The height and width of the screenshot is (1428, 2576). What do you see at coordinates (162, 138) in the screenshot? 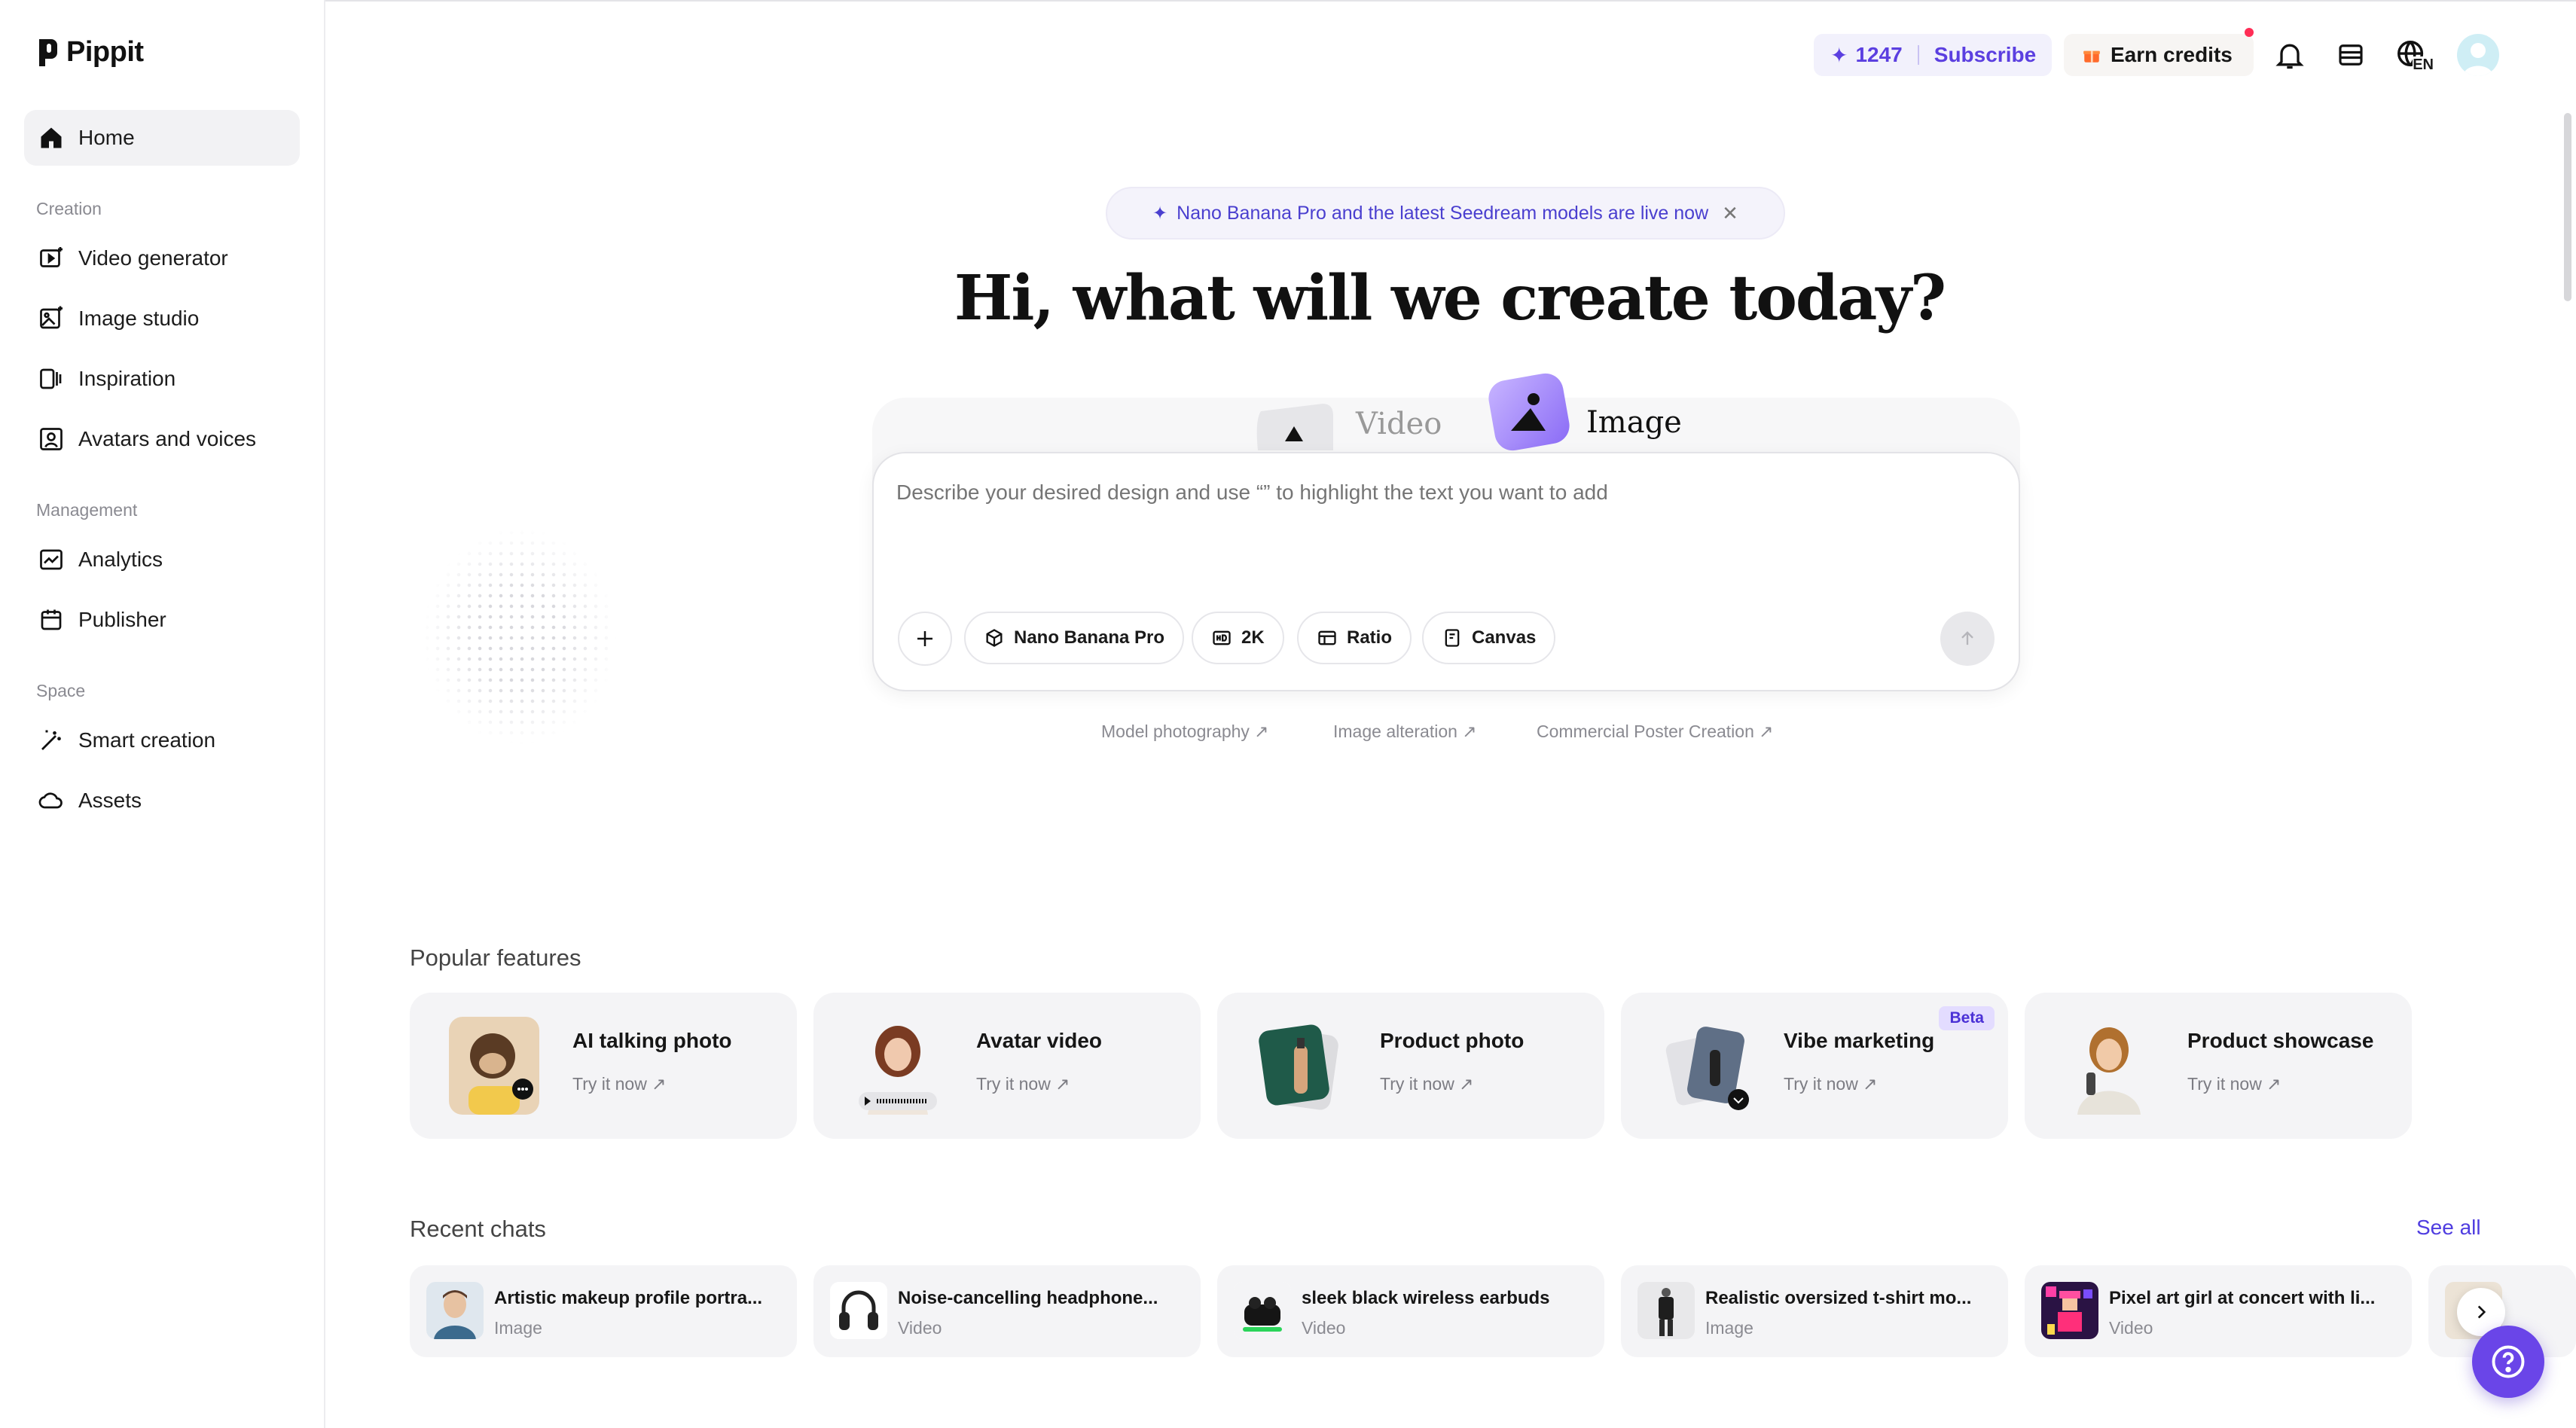
I see `sidebar-item-home: Home` at bounding box center [162, 138].